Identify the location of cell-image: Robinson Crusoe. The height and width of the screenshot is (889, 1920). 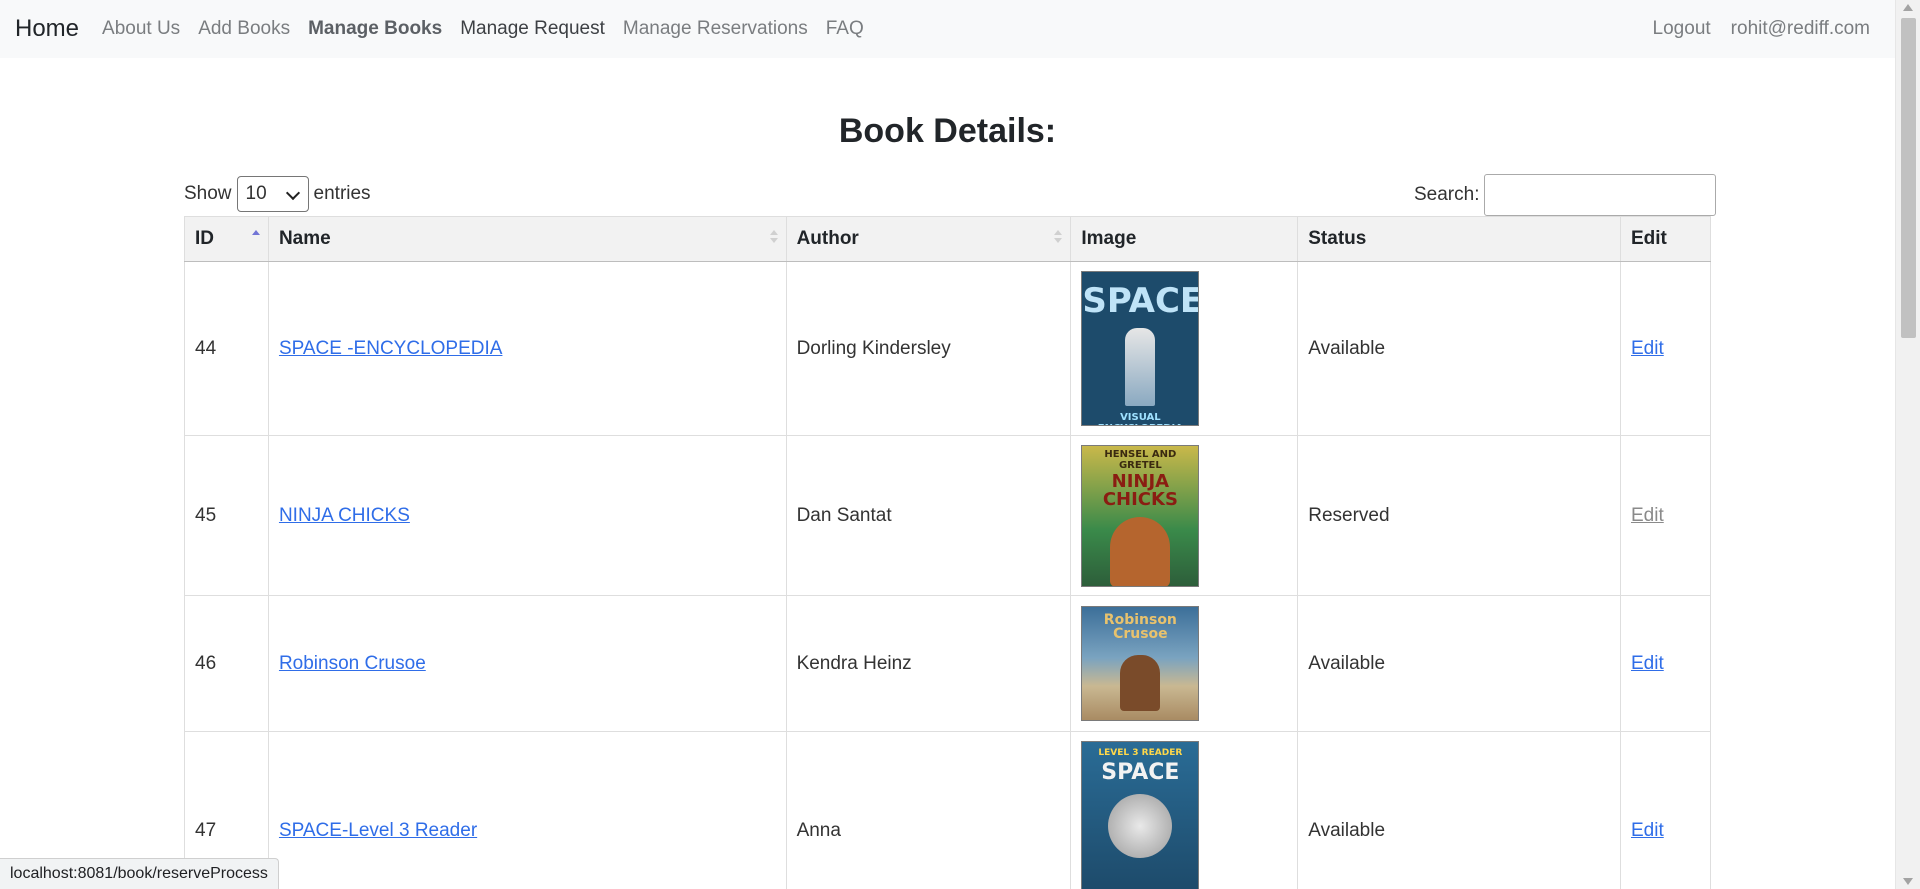
(1184, 663).